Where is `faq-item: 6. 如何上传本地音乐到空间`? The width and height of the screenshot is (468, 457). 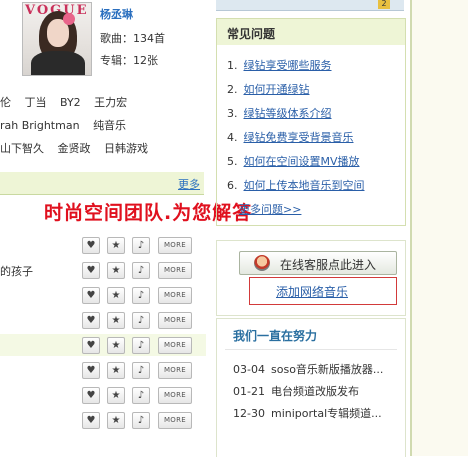 faq-item: 6. 如何上传本地音乐到空间 is located at coordinates (296, 185).